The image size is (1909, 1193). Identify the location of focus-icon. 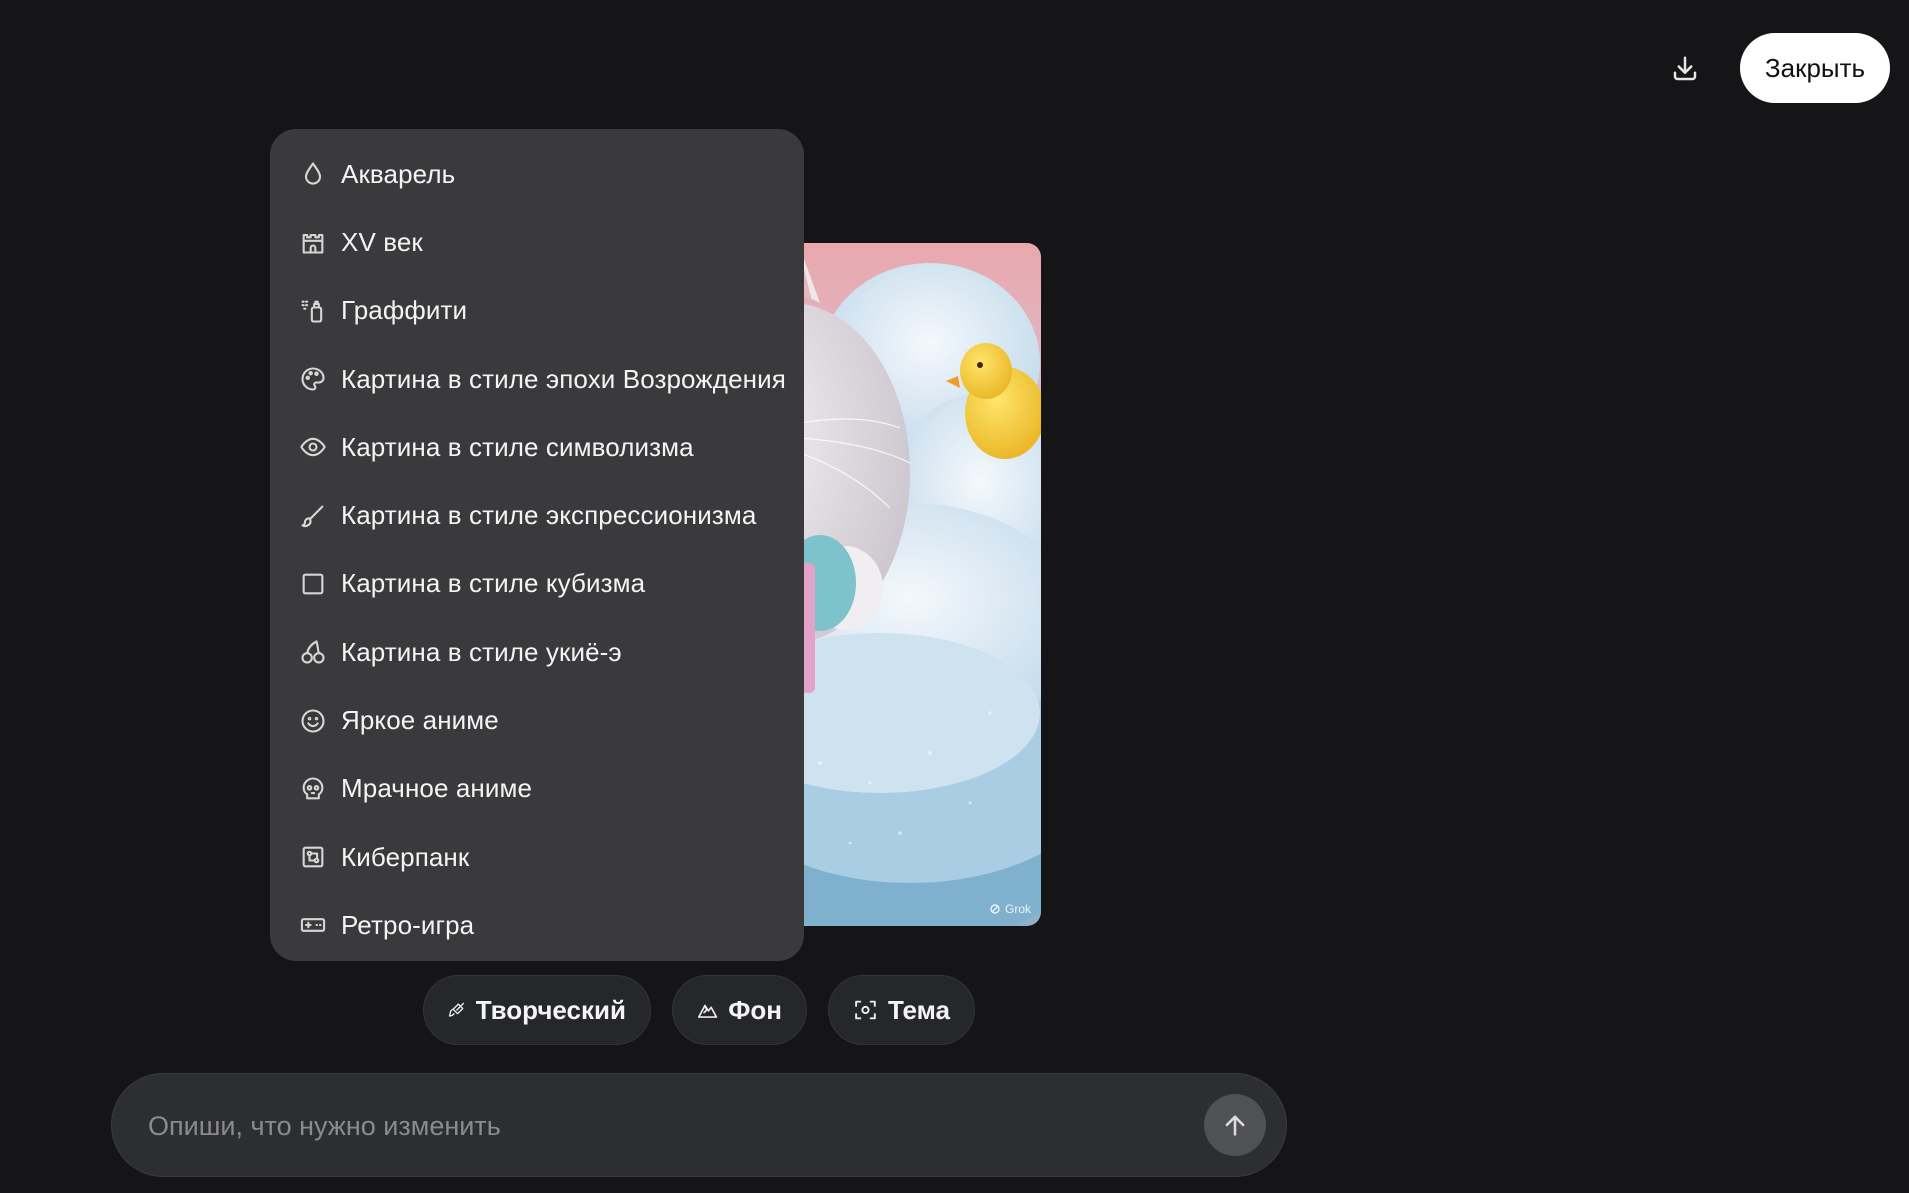
(865, 1010).